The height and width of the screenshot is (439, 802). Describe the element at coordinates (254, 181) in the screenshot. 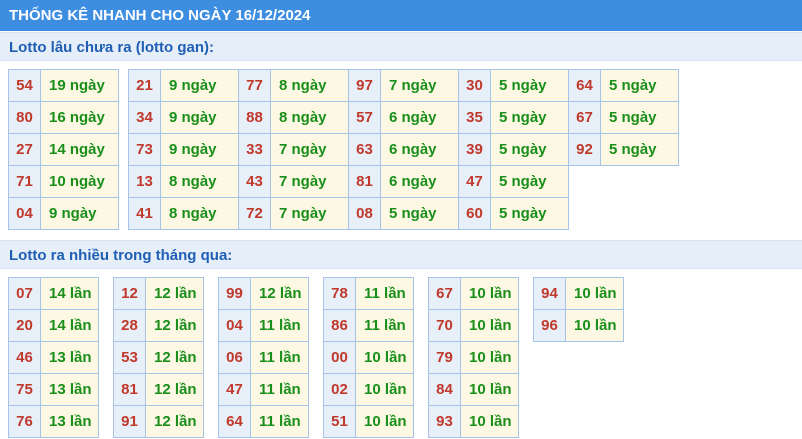

I see `lotto-number: 43` at that location.